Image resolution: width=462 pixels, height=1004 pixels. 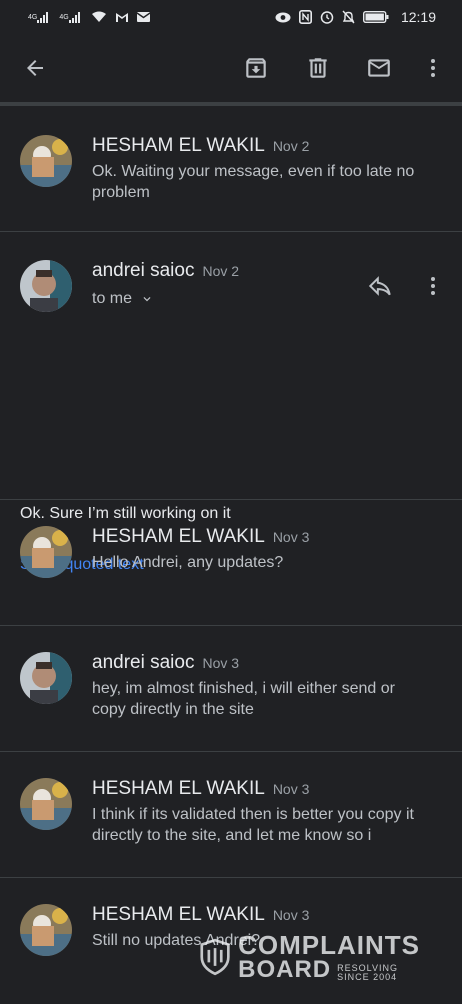 I want to click on shield-icon, so click(x=215, y=957).